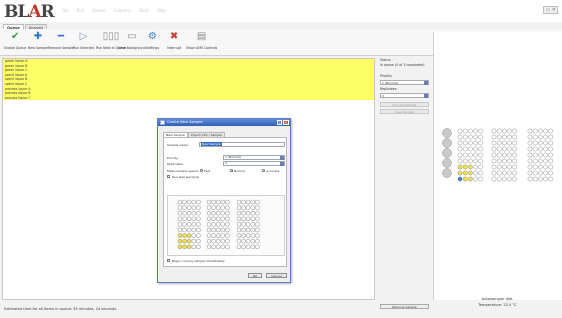 Image resolution: width=562 pixels, height=318 pixels. I want to click on menu-item: Run, so click(81, 10).